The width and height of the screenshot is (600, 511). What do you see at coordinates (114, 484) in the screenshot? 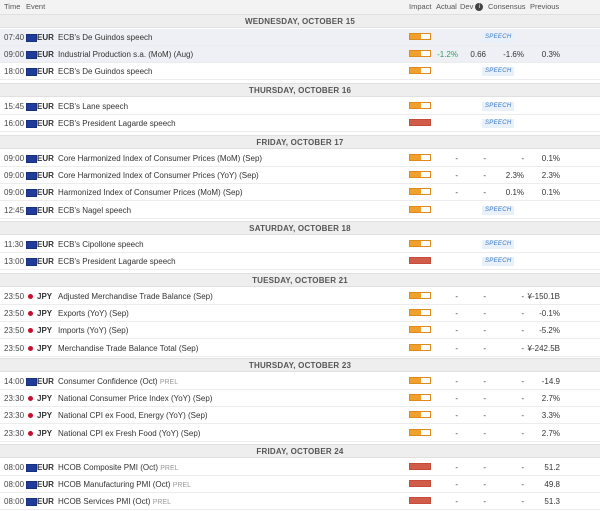
I see `event-title: HCOB Manufacturing PMI (Oct)` at bounding box center [114, 484].